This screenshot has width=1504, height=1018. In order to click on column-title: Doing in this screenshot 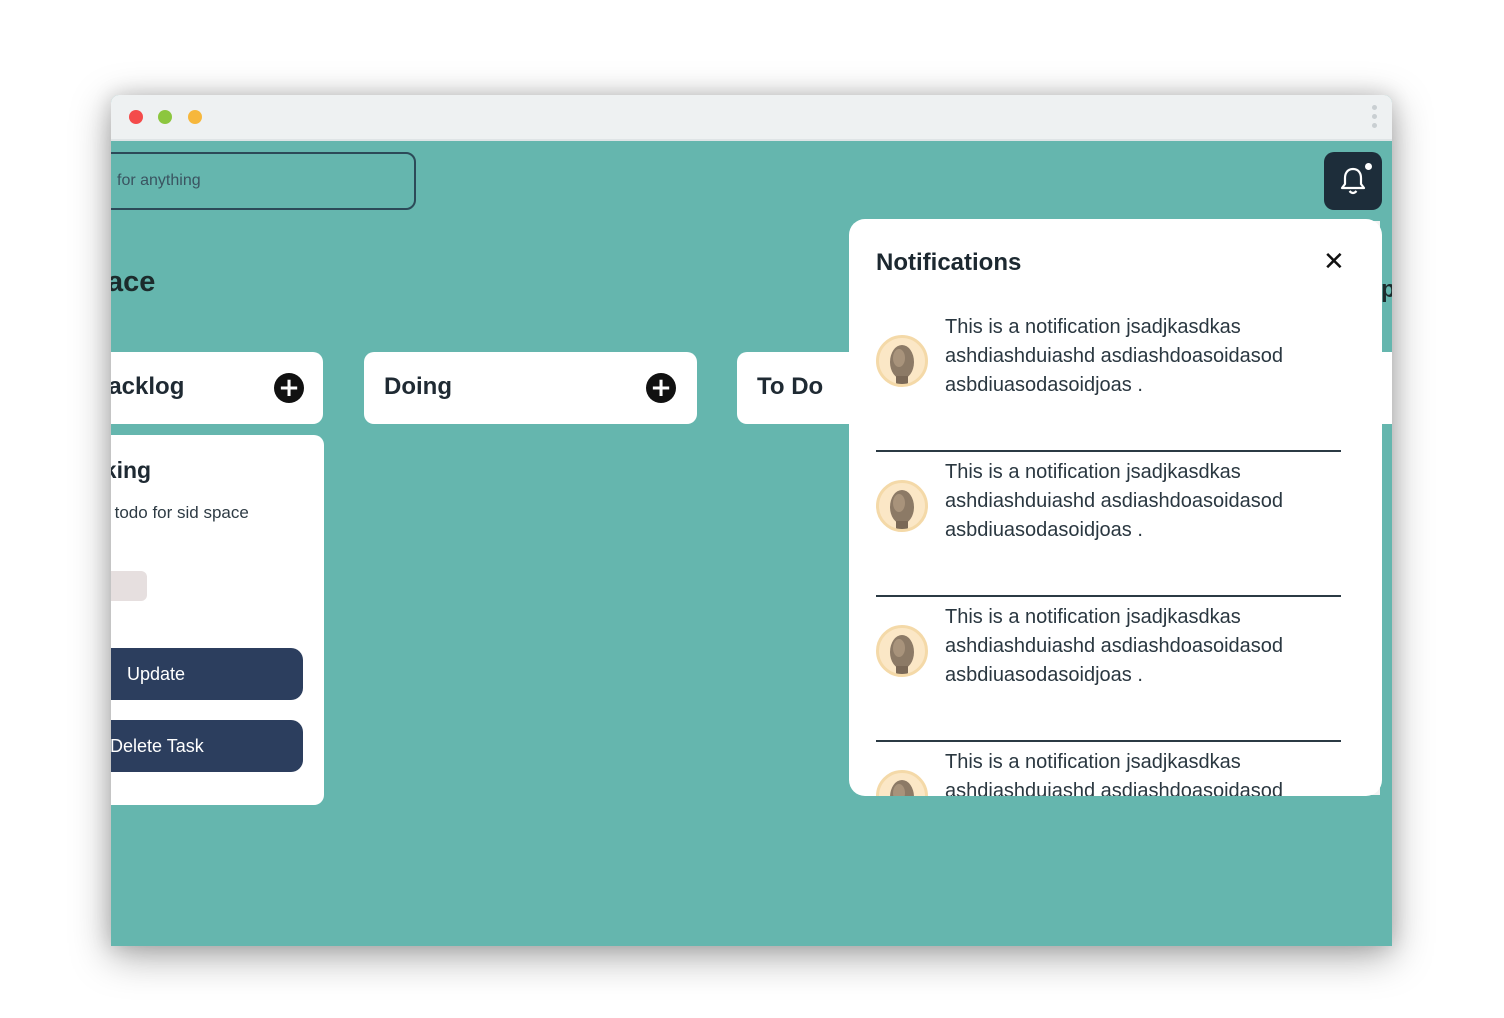, I will do `click(418, 386)`.